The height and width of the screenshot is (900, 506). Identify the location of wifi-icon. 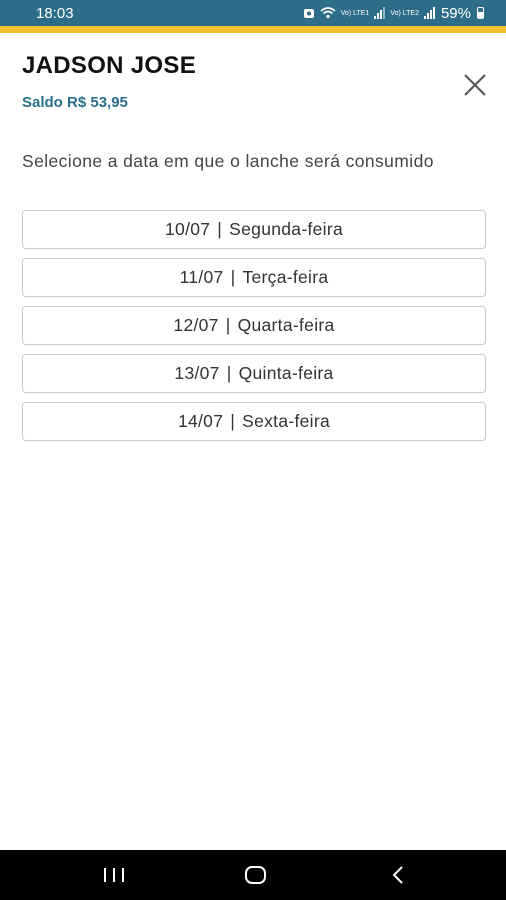
(328, 13).